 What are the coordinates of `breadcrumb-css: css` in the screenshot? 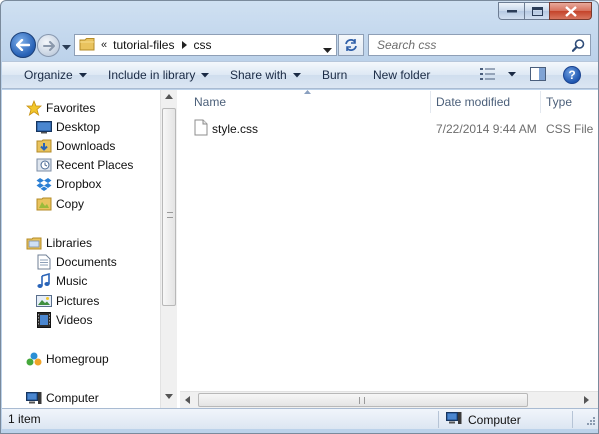 It's located at (202, 45).